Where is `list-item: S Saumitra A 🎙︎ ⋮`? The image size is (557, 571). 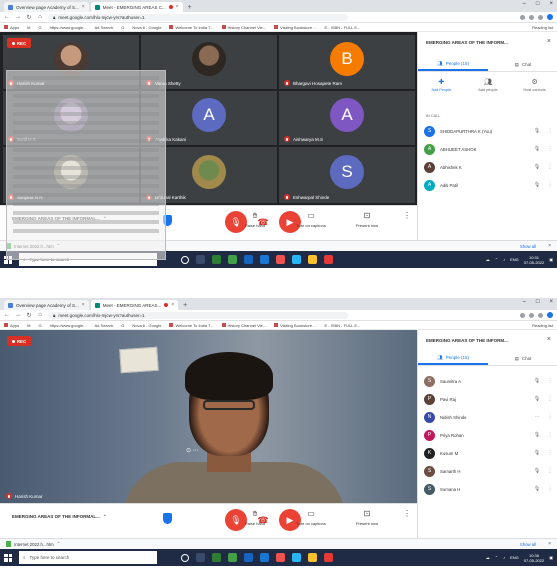 list-item: S Saumitra A 🎙︎ ⋮ is located at coordinates (489, 381).